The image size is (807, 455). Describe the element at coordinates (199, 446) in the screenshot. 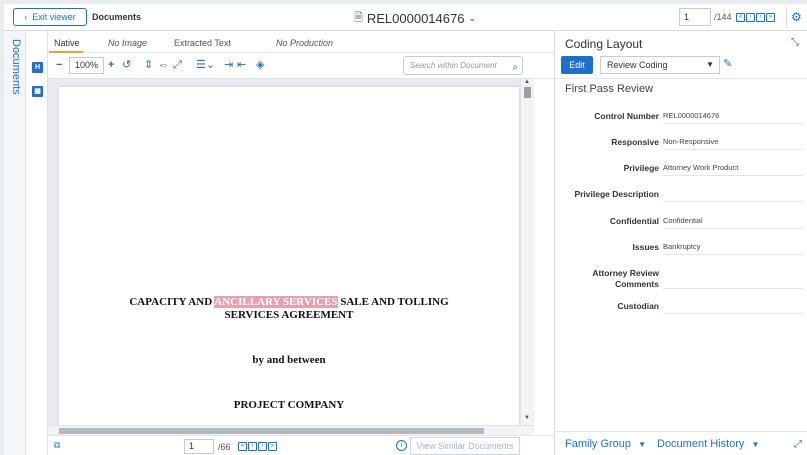

I see `footer-page-input: 1` at that location.